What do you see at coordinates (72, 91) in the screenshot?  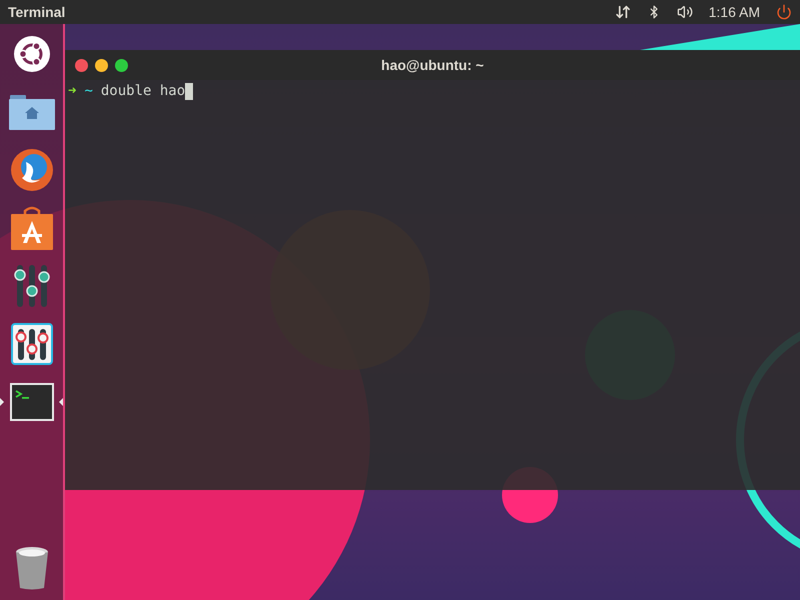 I see `prompt-arrow: ➜` at bounding box center [72, 91].